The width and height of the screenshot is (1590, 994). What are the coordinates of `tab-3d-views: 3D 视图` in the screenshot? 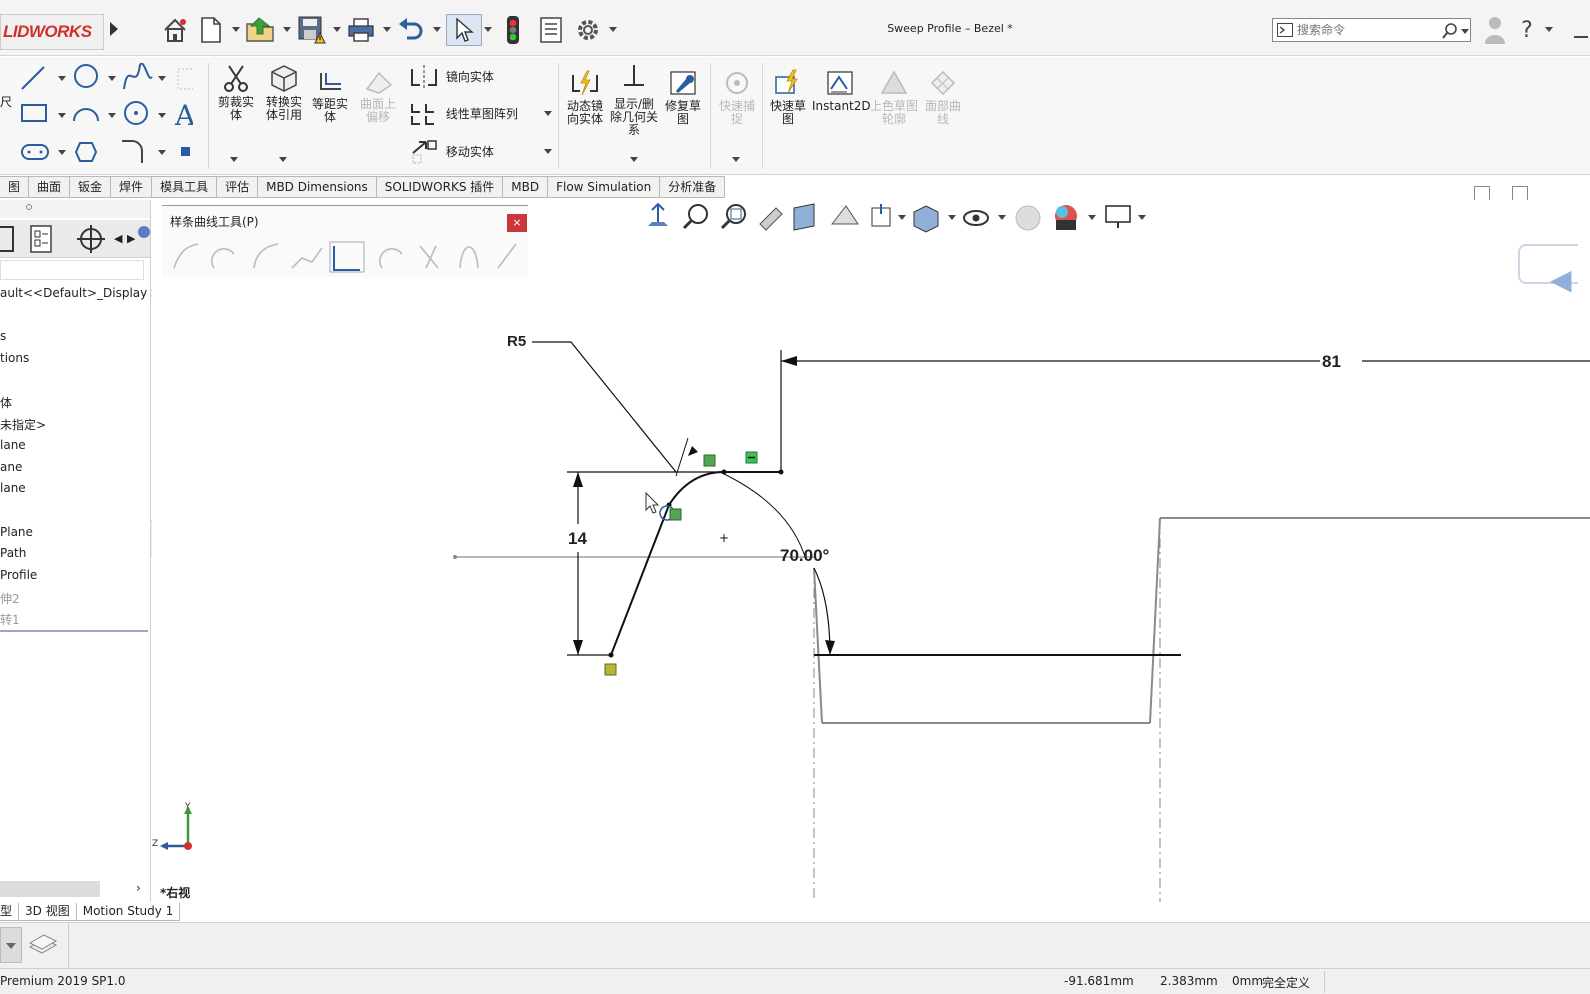 It's located at (48, 912).